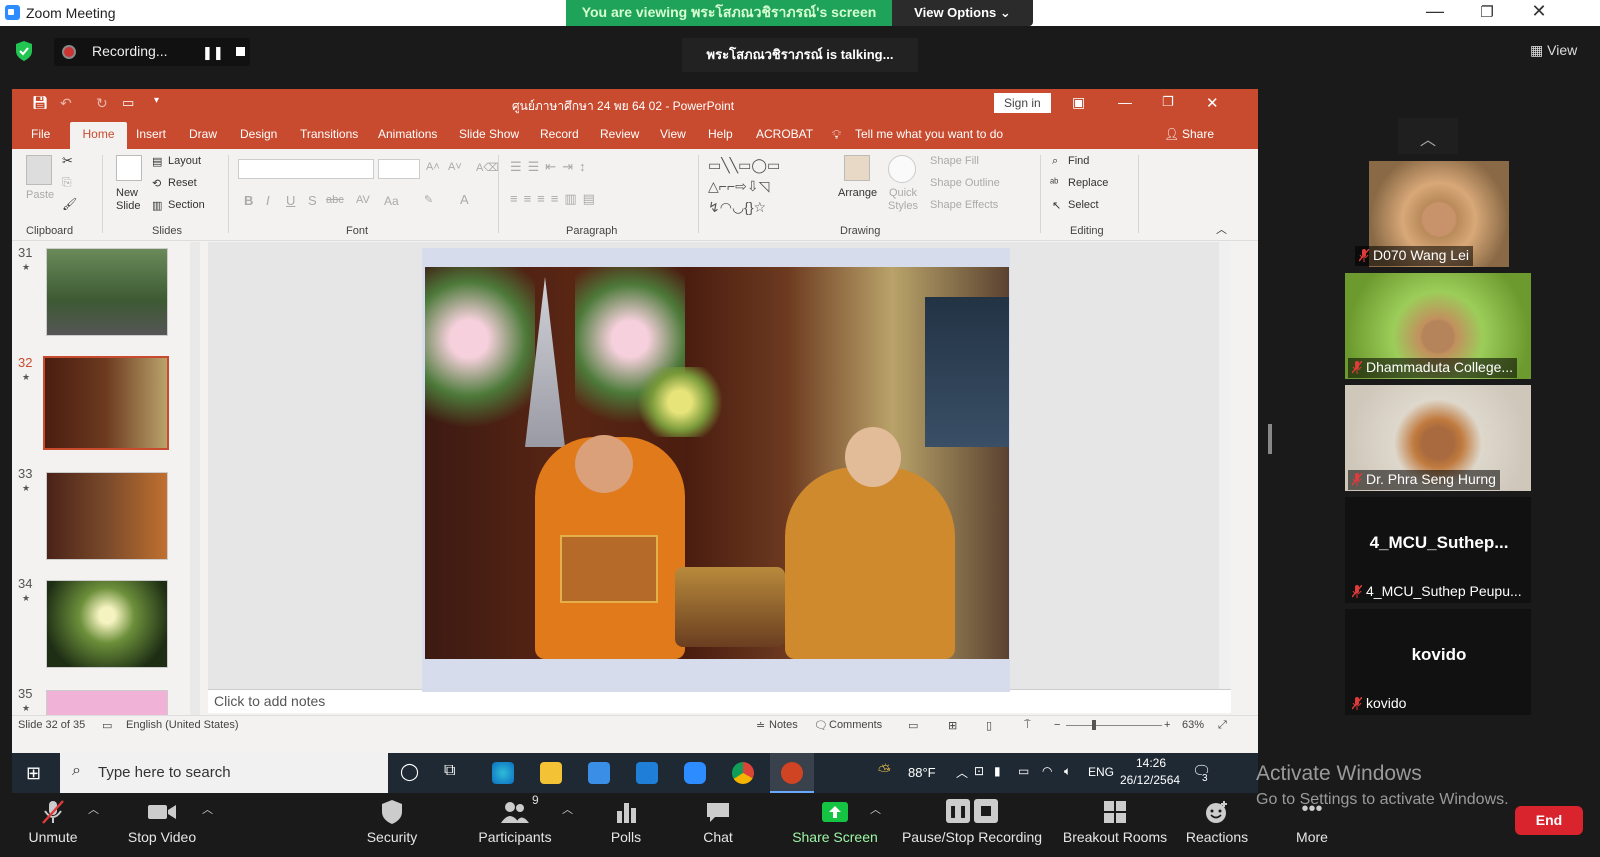 This screenshot has width=1600, height=857. I want to click on slideshow-view-icon: ⍑, so click(1027, 725).